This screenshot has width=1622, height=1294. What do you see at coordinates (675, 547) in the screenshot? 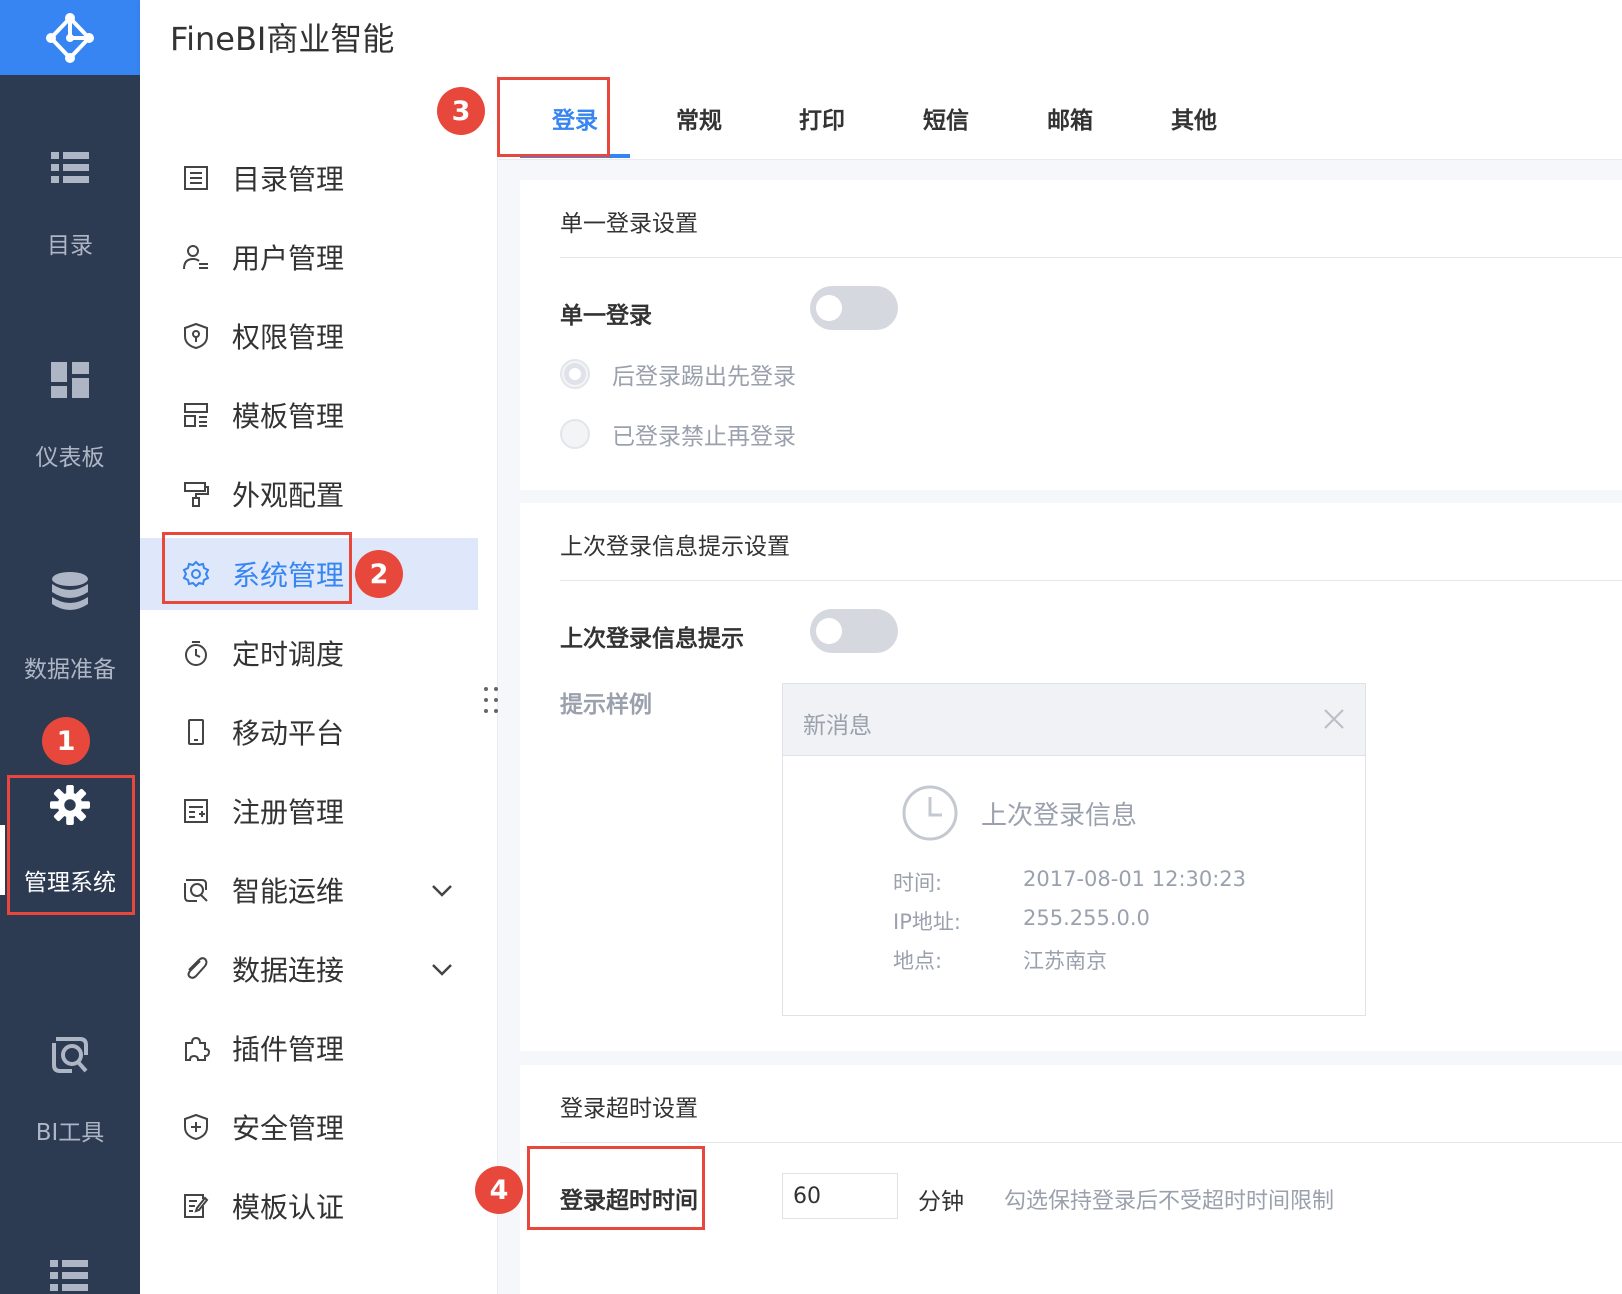
I see `section-title: 上次登录信息提示设置` at bounding box center [675, 547].